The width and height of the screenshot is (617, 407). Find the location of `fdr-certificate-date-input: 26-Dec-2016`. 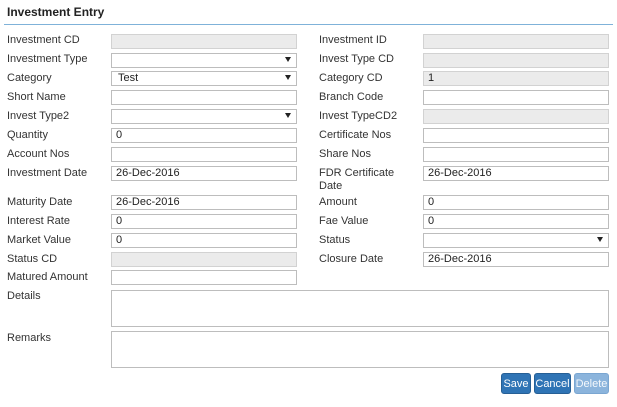

fdr-certificate-date-input: 26-Dec-2016 is located at coordinates (516, 173).